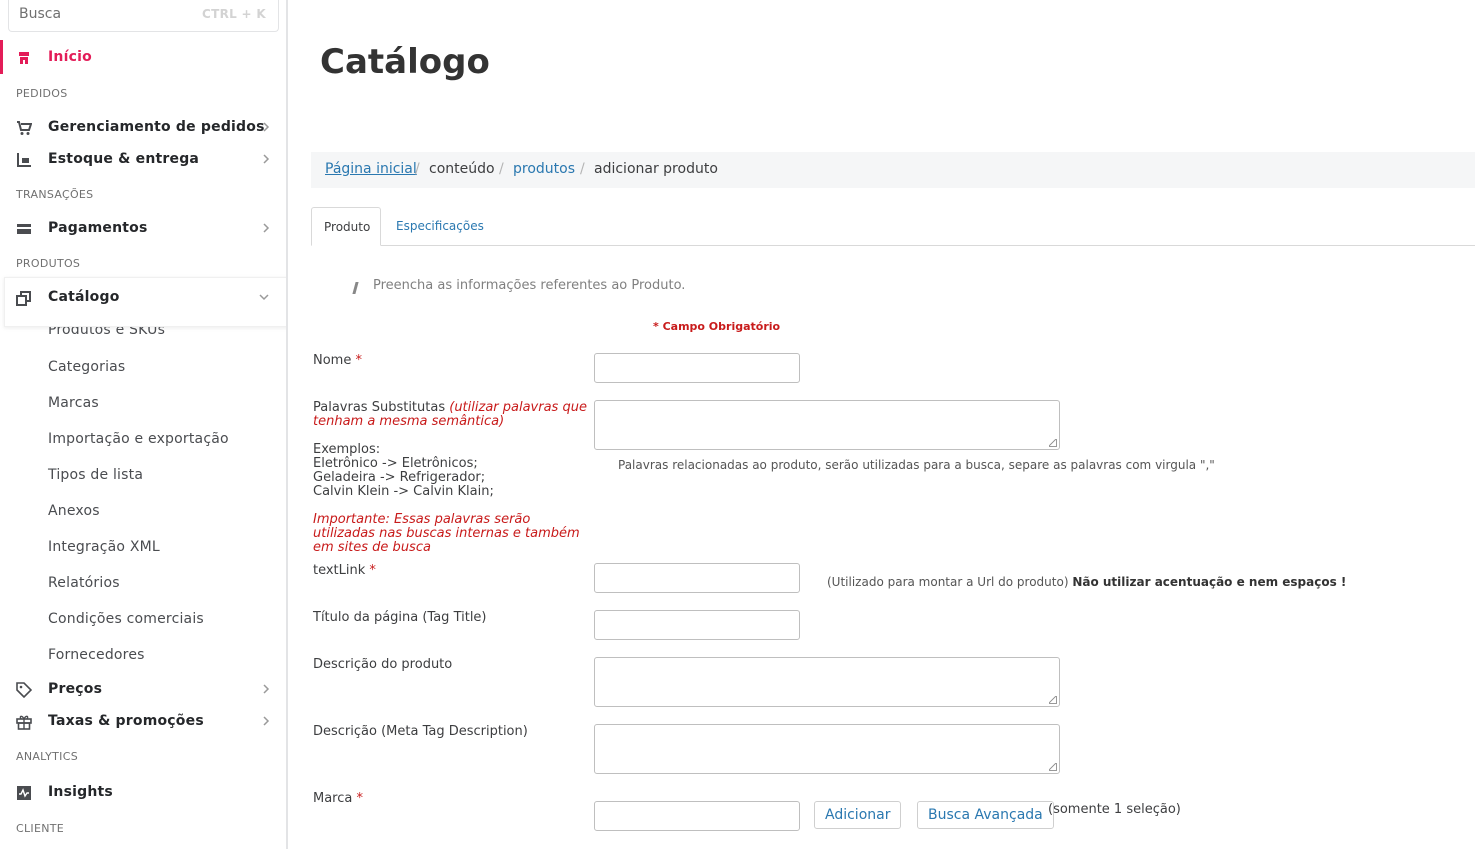 The width and height of the screenshot is (1475, 849). What do you see at coordinates (985, 815) in the screenshot?
I see `advanced-search-button: Busca Avançada` at bounding box center [985, 815].